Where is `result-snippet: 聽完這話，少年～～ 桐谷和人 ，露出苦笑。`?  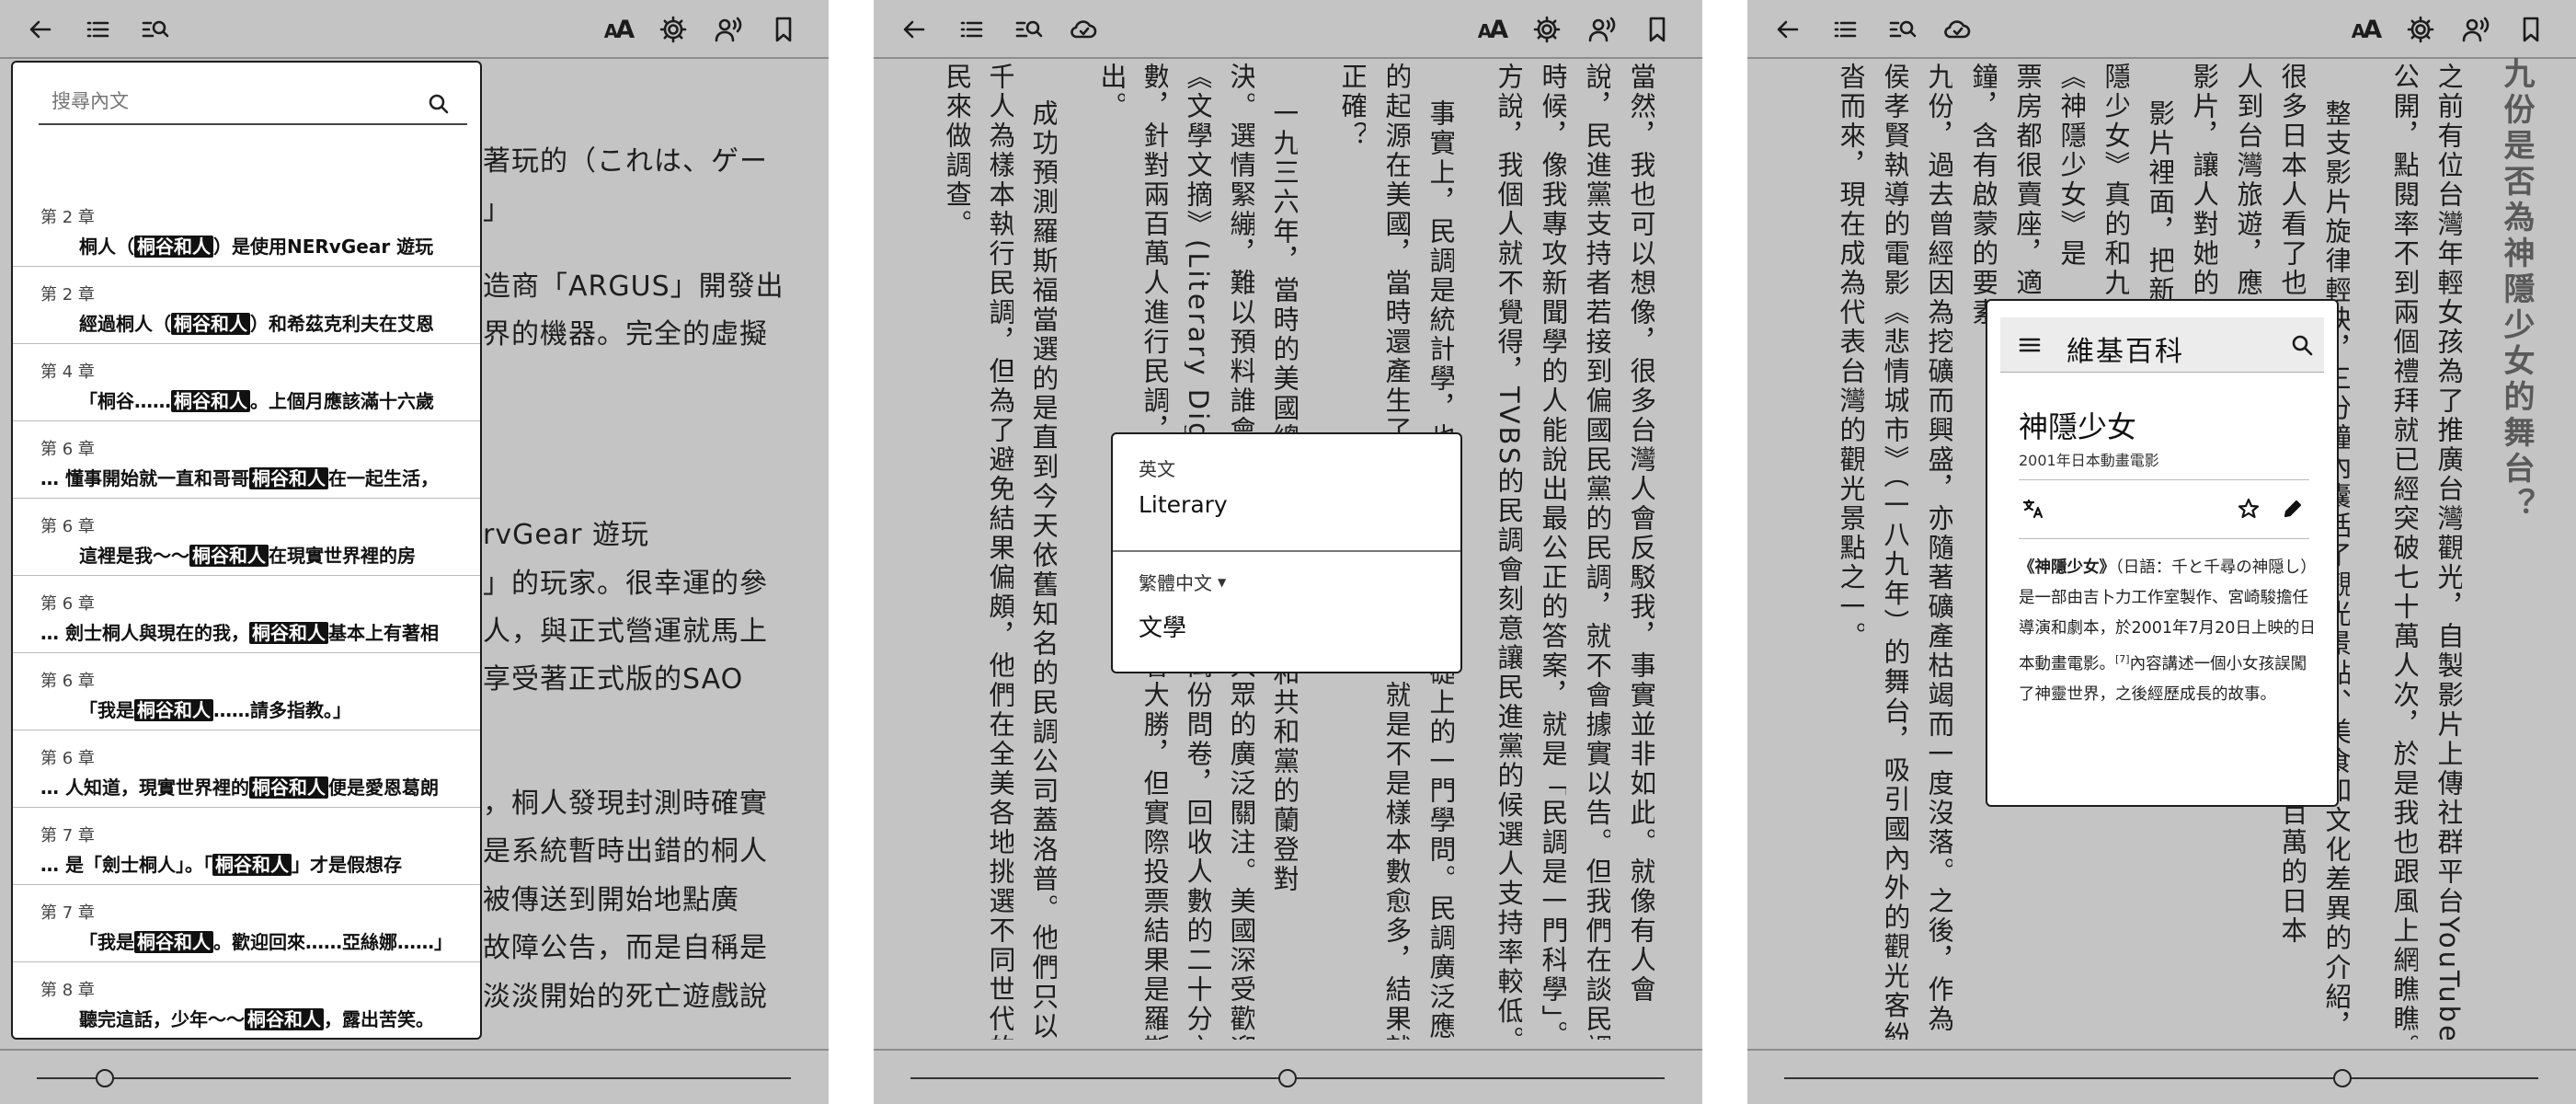
result-snippet: 聽完這話，少年～～ 桐谷和人 ，露出苦笑。 is located at coordinates (256, 1018).